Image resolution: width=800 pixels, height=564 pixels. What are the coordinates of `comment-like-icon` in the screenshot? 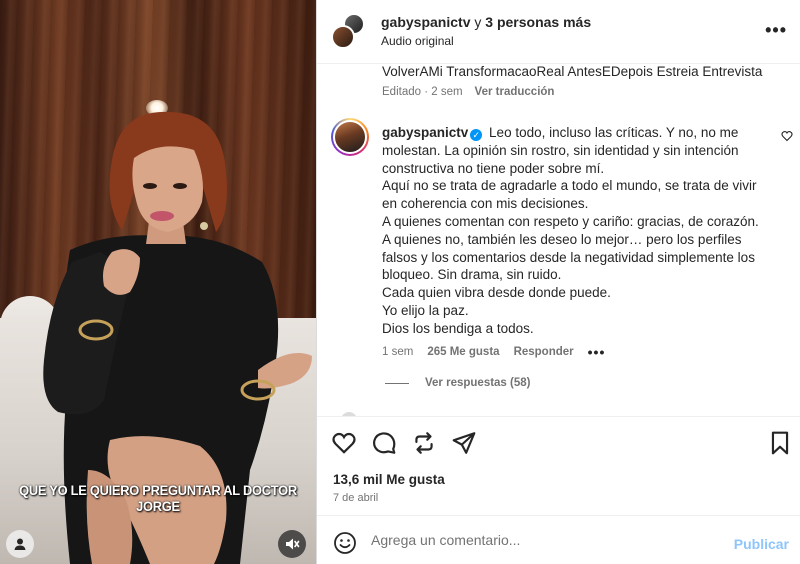 It's located at (787, 136).